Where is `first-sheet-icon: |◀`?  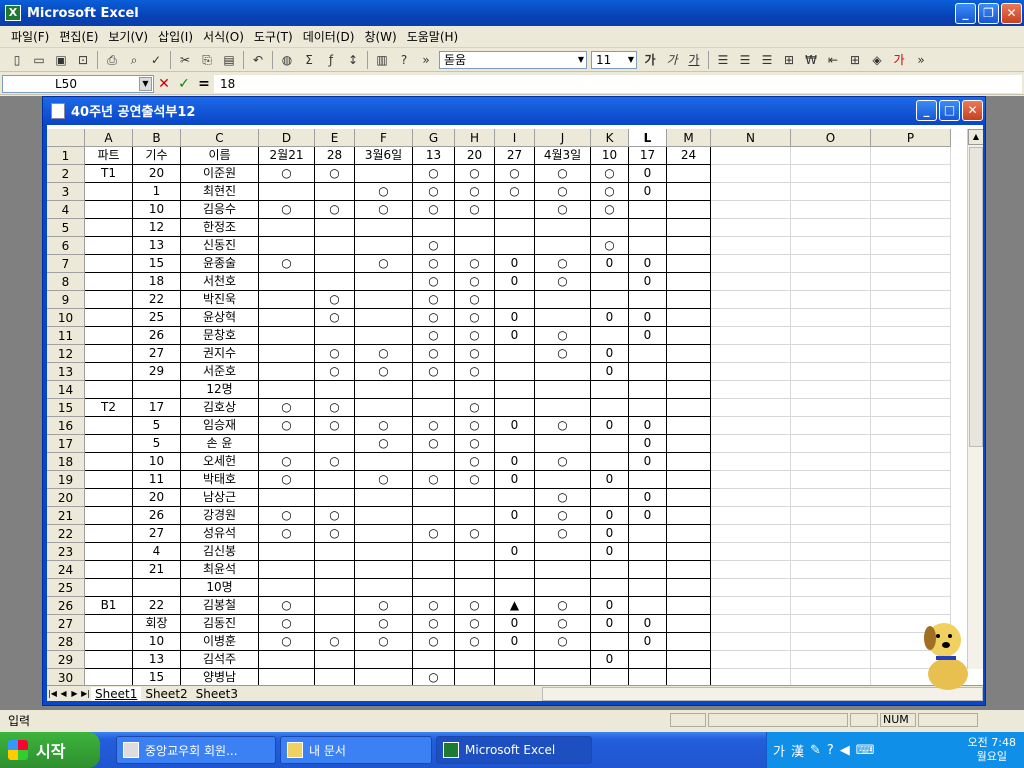
first-sheet-icon: |◀ is located at coordinates (52, 693).